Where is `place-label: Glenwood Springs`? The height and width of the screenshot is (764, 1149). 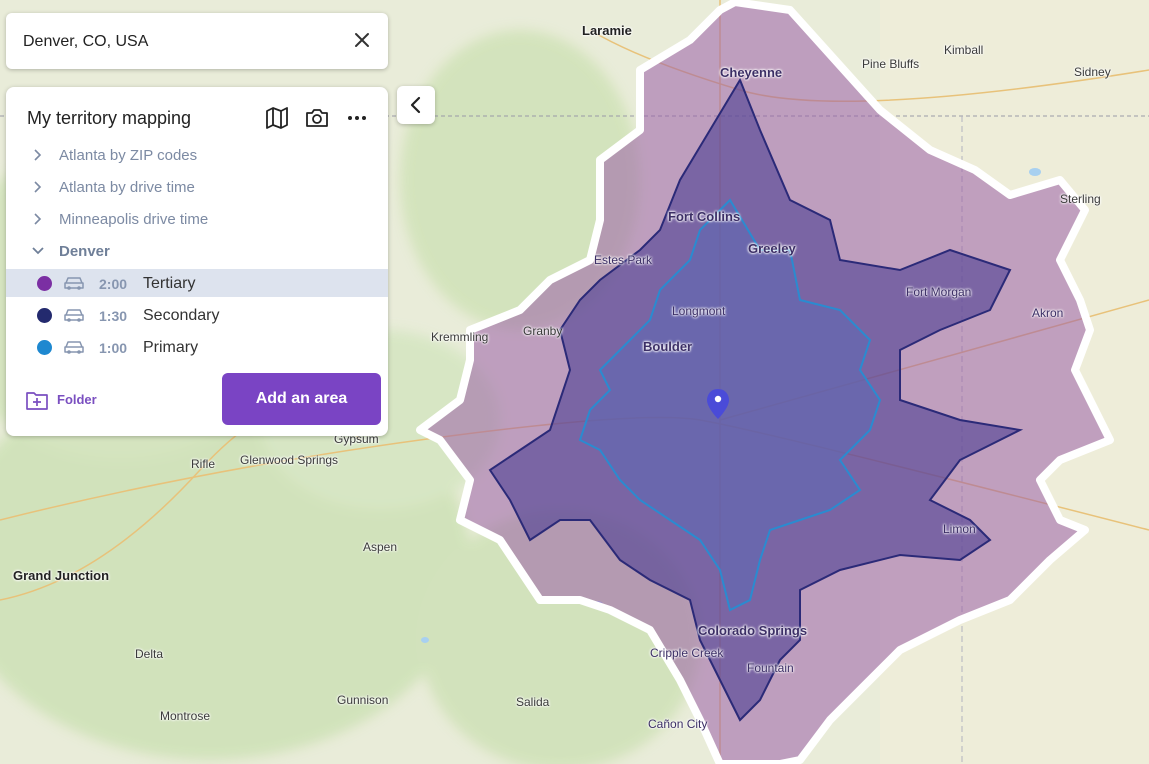 place-label: Glenwood Springs is located at coordinates (289, 460).